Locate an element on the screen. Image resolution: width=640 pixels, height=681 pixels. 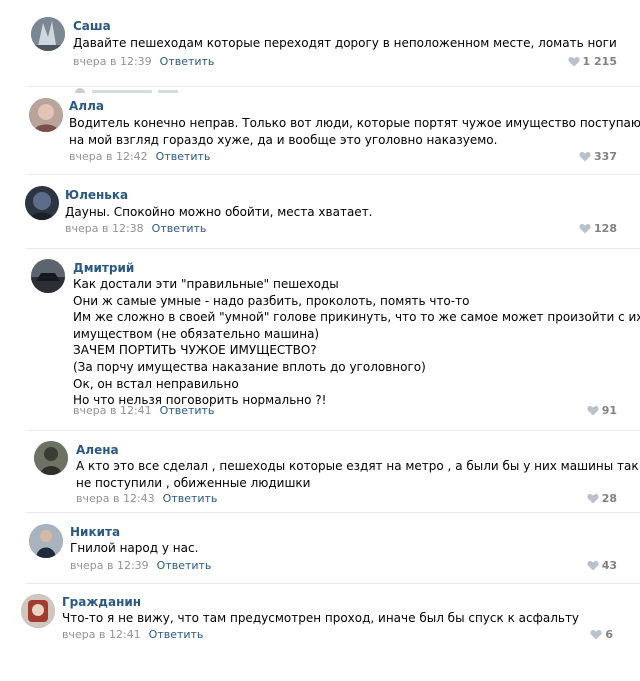
comment-time: вчера в 12:43 is located at coordinates (115, 498).